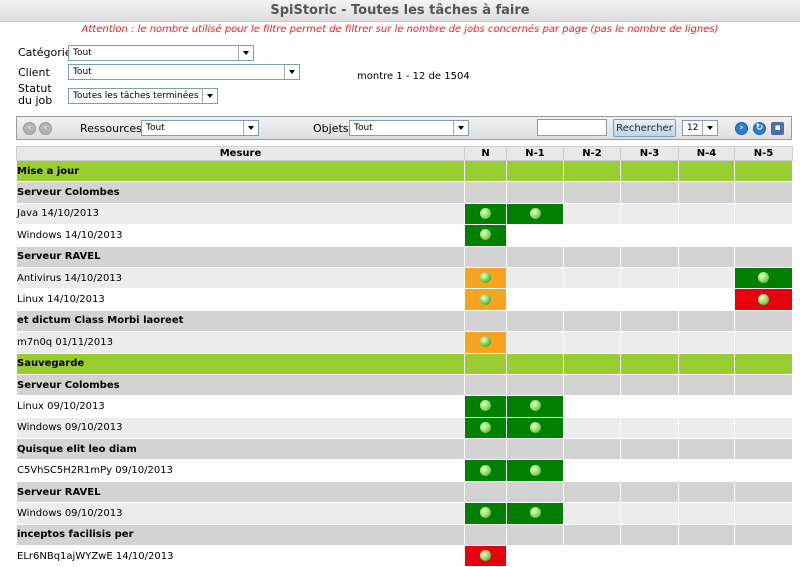 The width and height of the screenshot is (800, 567). Describe the element at coordinates (700, 128) in the screenshot. I see `page-size-select: 12` at that location.